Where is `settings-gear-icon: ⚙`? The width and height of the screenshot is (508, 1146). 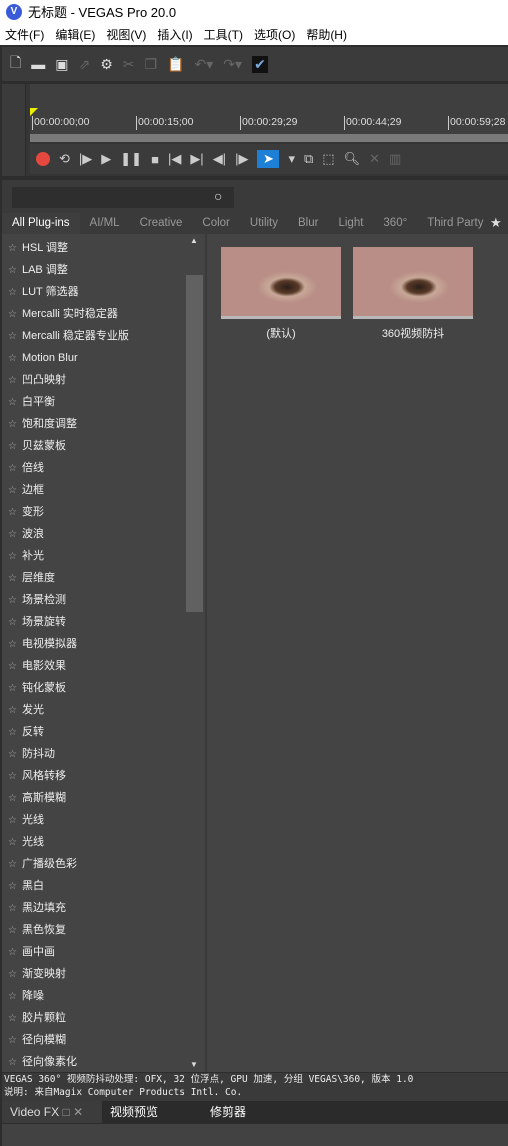
settings-gear-icon: ⚙ is located at coordinates (106, 64).